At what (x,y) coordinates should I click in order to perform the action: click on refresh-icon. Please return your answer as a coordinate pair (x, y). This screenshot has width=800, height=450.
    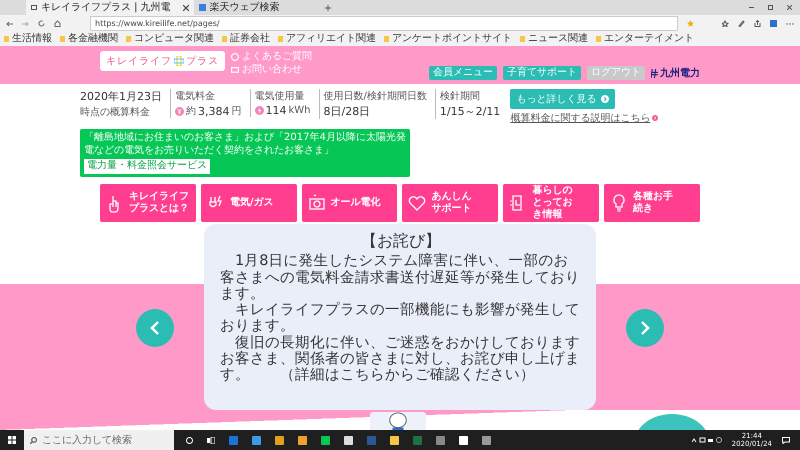
    Looking at the image, I should click on (41, 23).